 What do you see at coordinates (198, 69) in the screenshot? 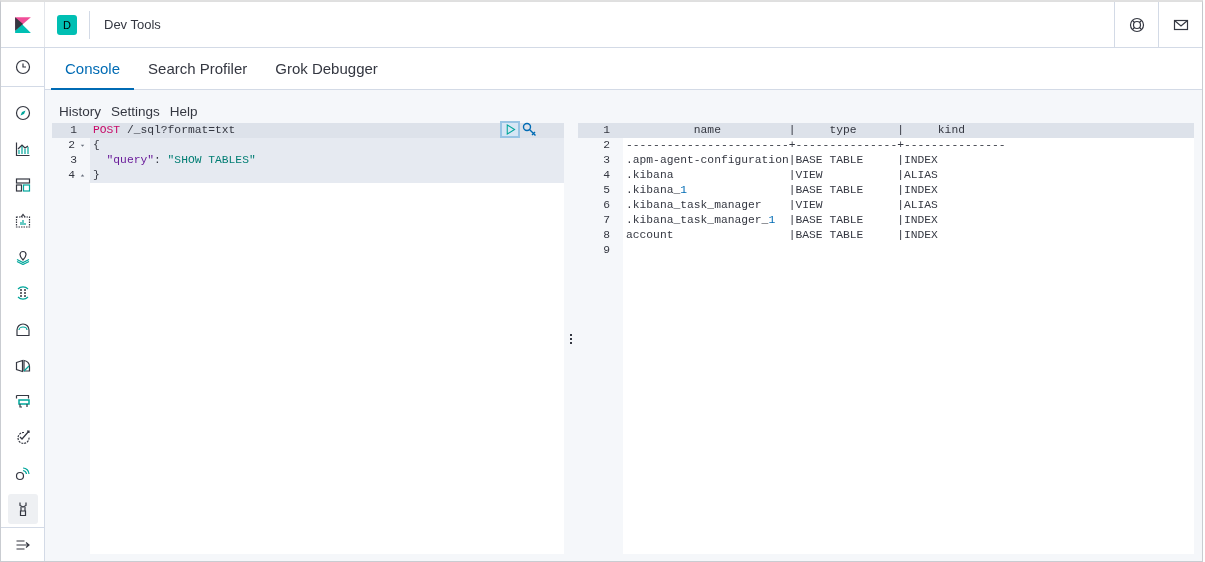
I see `tab: Search Profiler` at bounding box center [198, 69].